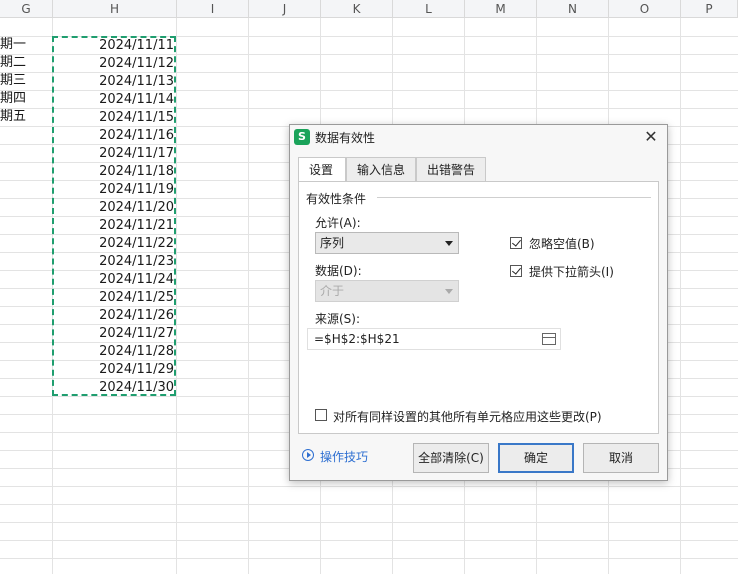 The image size is (738, 574). Describe the element at coordinates (26, 63) in the screenshot. I see `weekday-cell: 期二` at that location.